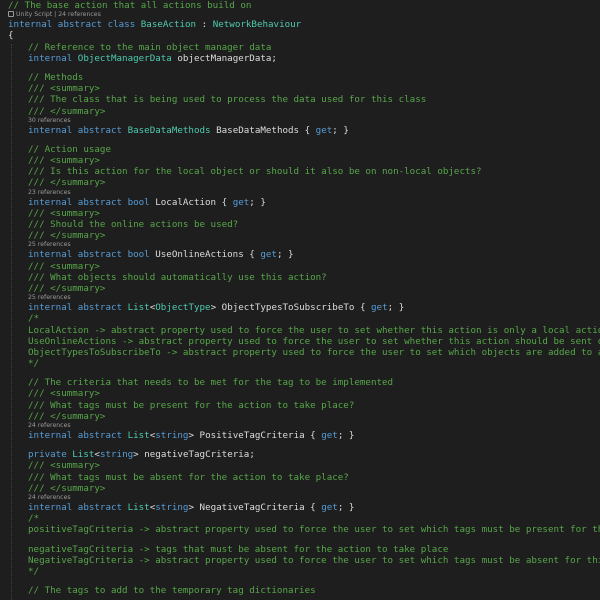 This screenshot has width=600, height=600. I want to click on type-token: NetworkBehaviour, so click(257, 25).